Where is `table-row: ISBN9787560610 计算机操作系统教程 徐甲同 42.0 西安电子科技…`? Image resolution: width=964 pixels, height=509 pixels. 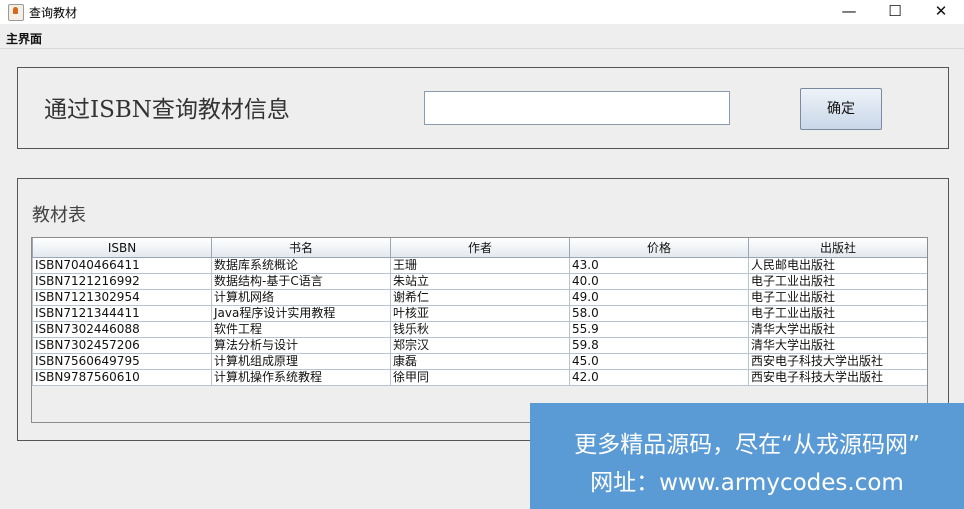 table-row: ISBN9787560610 计算机操作系统教程 徐甲同 42.0 西安电子科技… is located at coordinates (479, 377).